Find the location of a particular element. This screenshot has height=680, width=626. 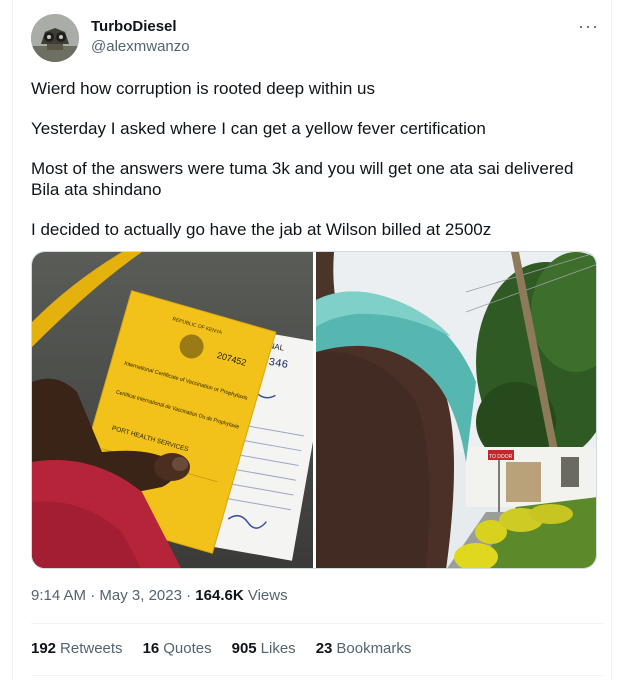

views-count: 164.6K is located at coordinates (219, 595).